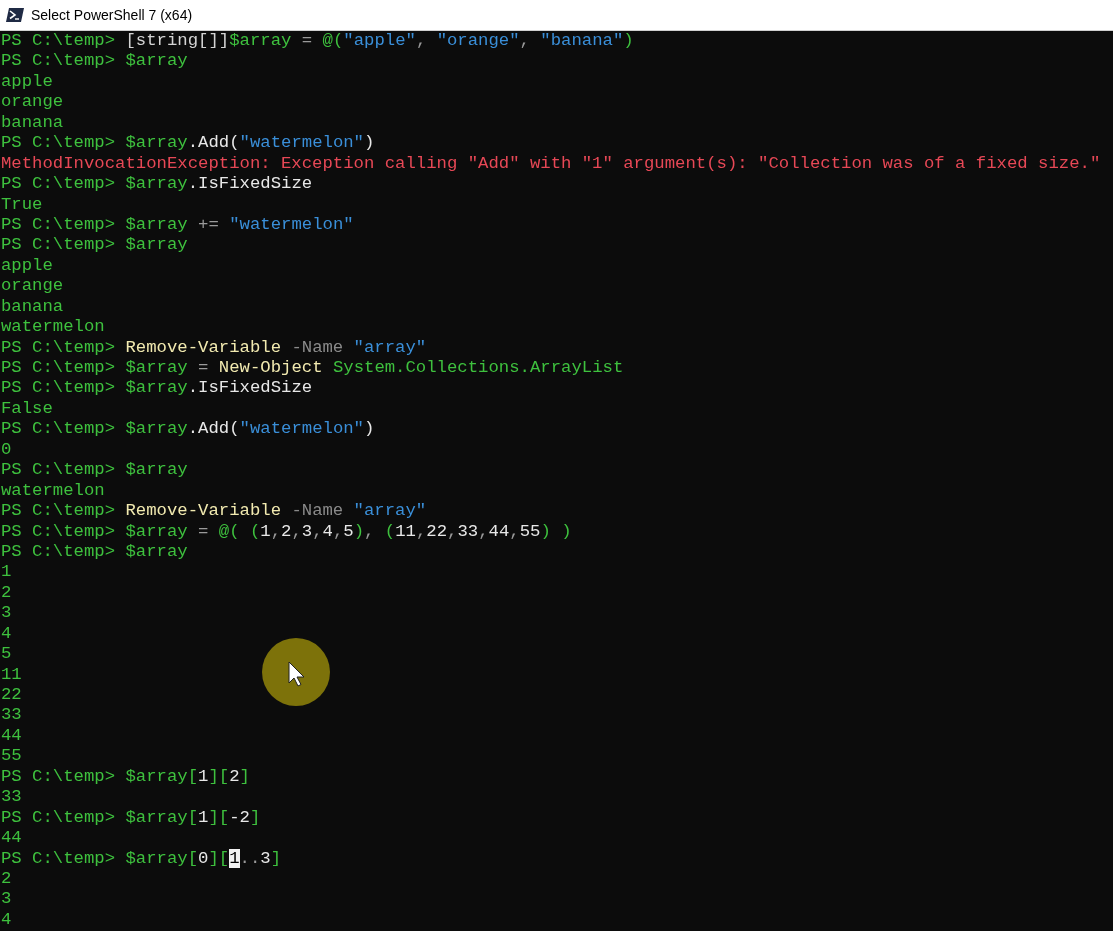  What do you see at coordinates (296, 672) in the screenshot?
I see `mouse-pointer-highlight-icon` at bounding box center [296, 672].